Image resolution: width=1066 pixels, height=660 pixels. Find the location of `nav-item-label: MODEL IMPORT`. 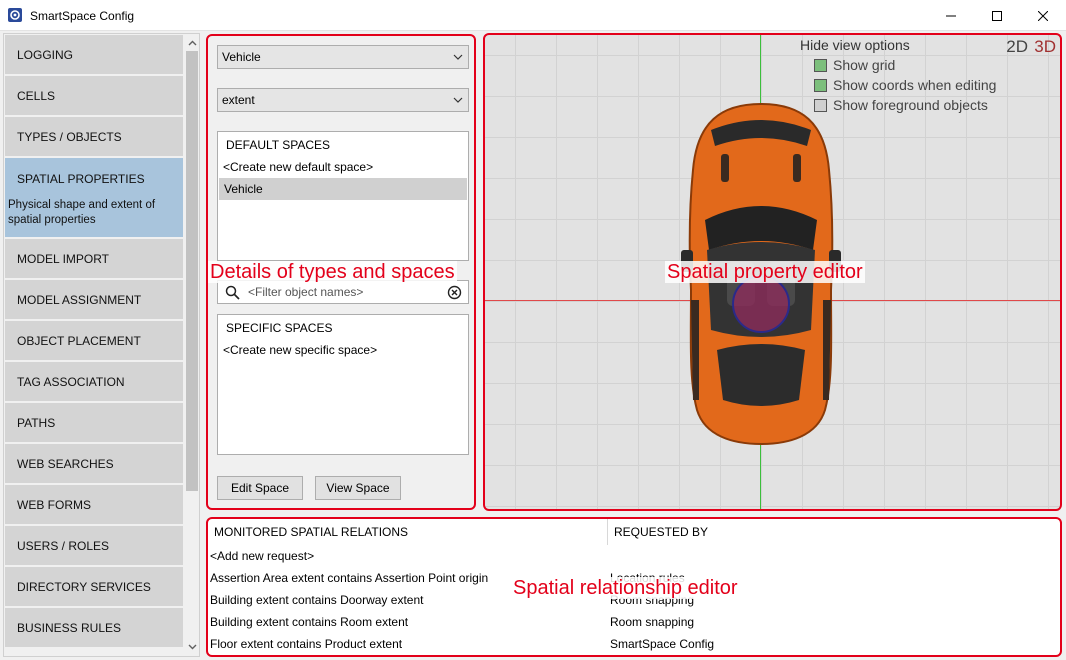

nav-item-label: MODEL IMPORT is located at coordinates (63, 259).